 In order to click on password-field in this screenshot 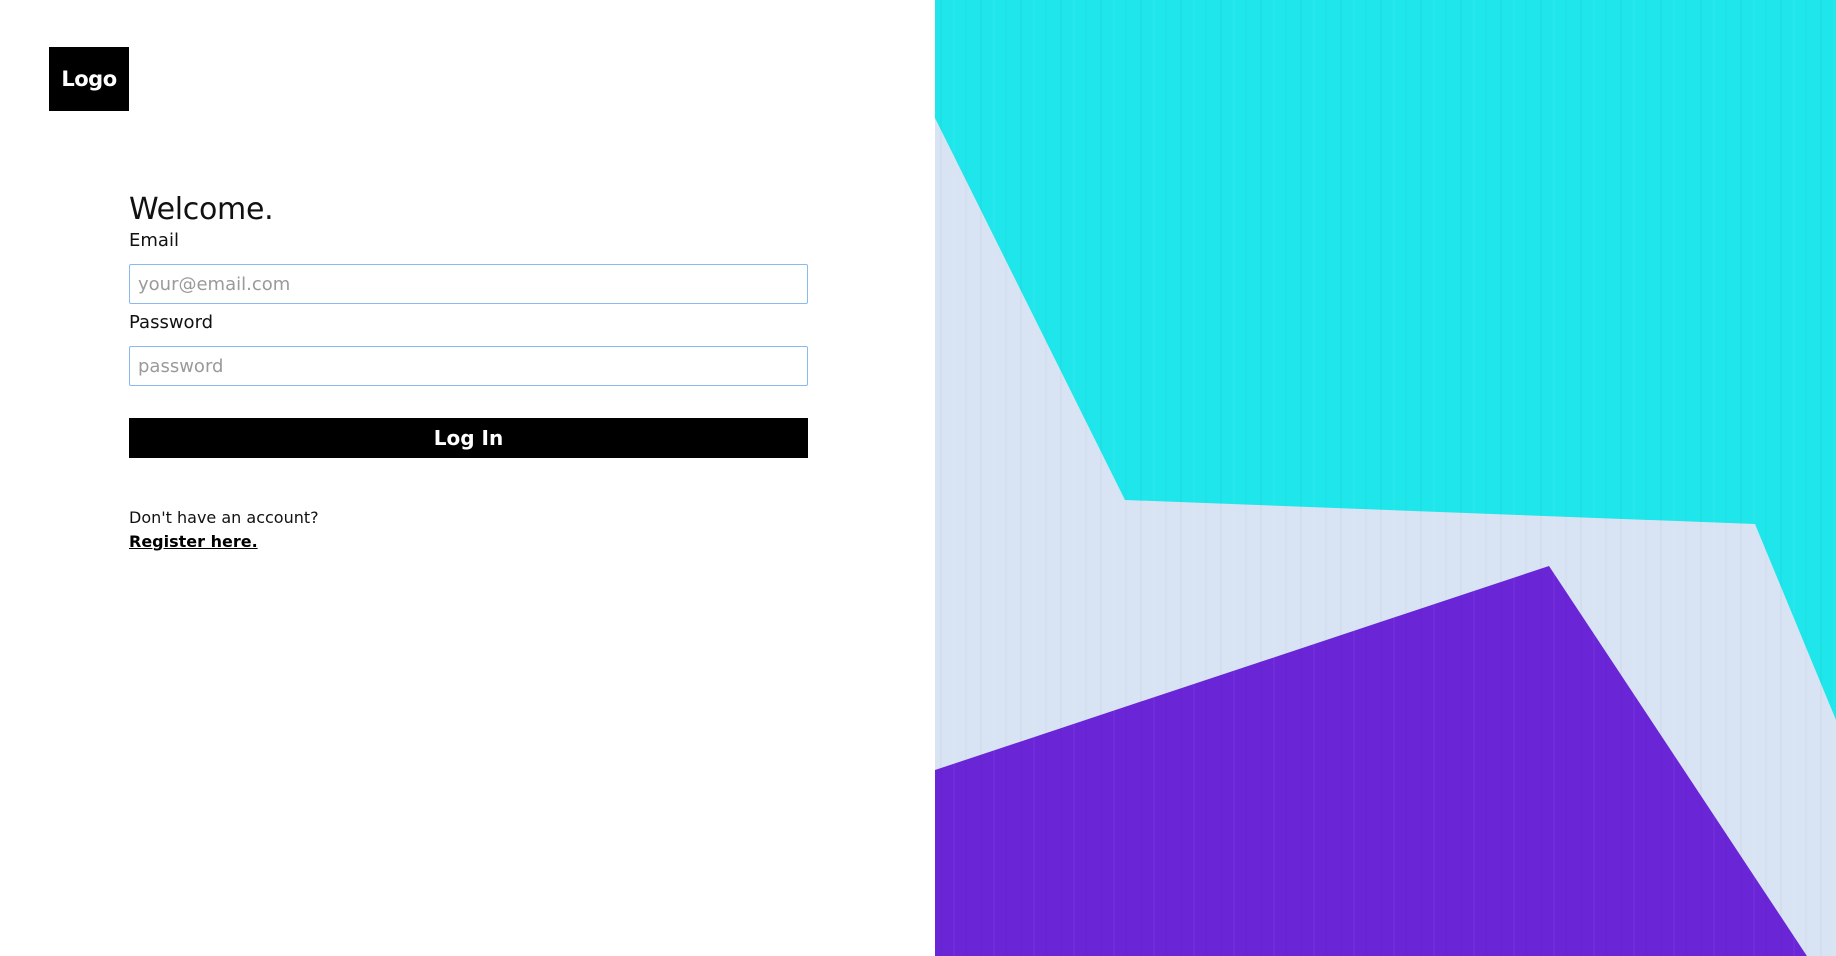, I will do `click(468, 366)`.